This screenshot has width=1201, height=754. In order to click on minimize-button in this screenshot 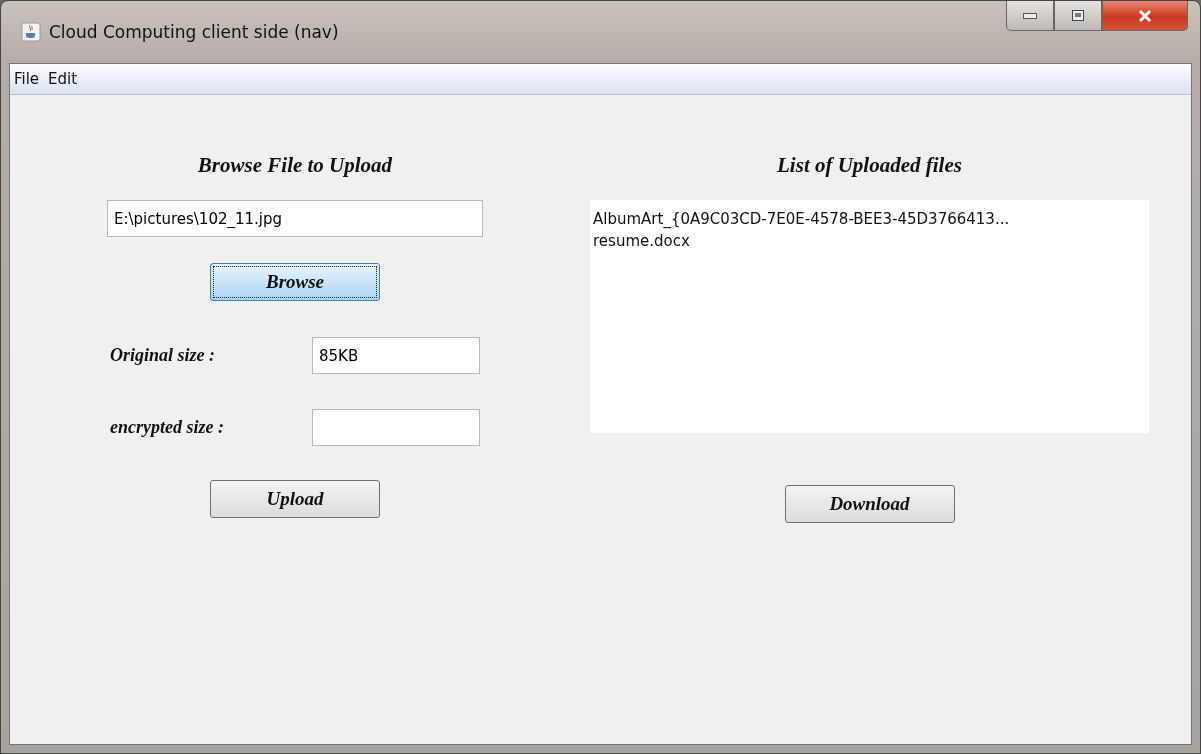, I will do `click(1030, 16)`.